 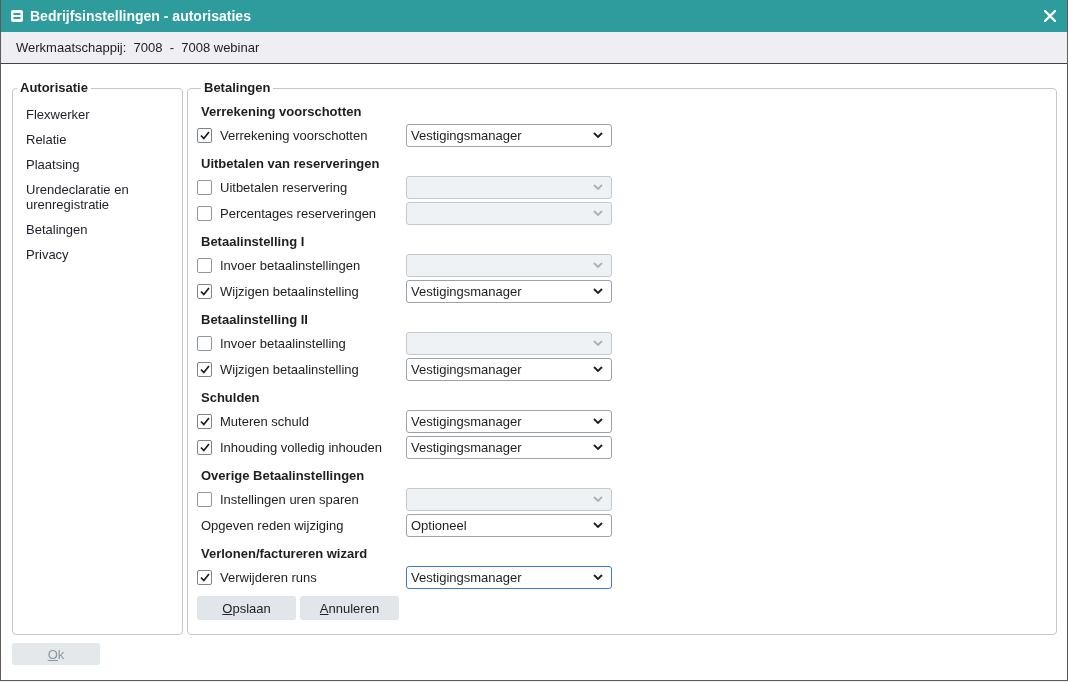 What do you see at coordinates (349, 608) in the screenshot?
I see `cancel-button: Annuleren` at bounding box center [349, 608].